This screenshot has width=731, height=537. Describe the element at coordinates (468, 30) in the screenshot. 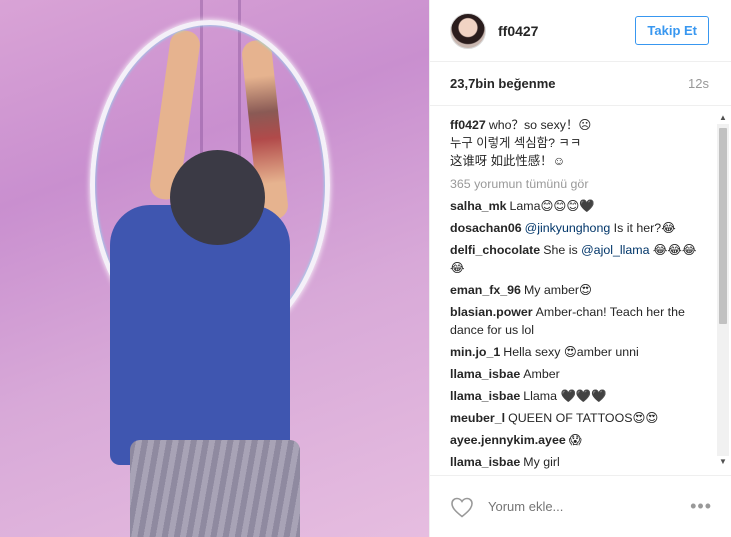

I see `avatar` at that location.